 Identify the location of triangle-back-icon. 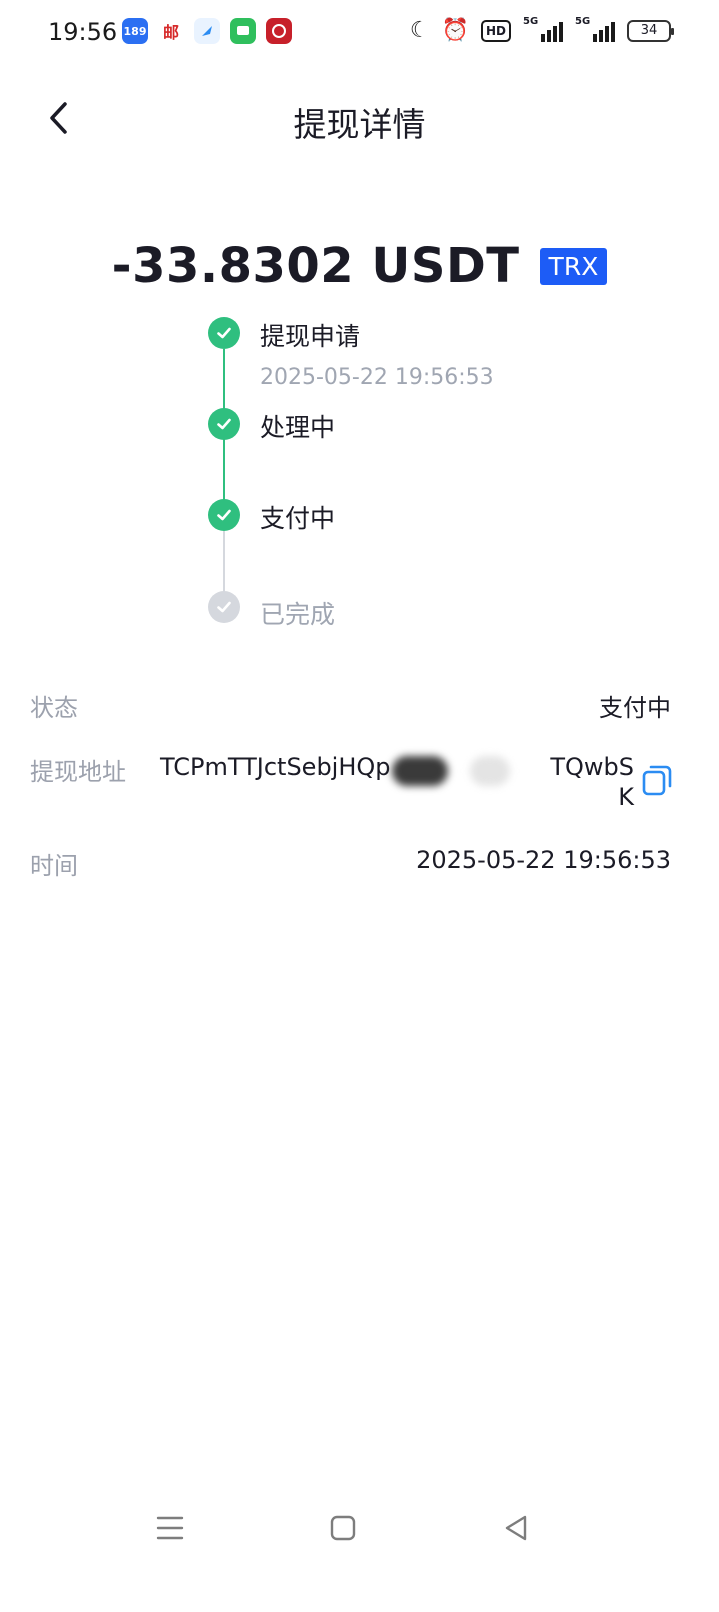
(516, 1528).